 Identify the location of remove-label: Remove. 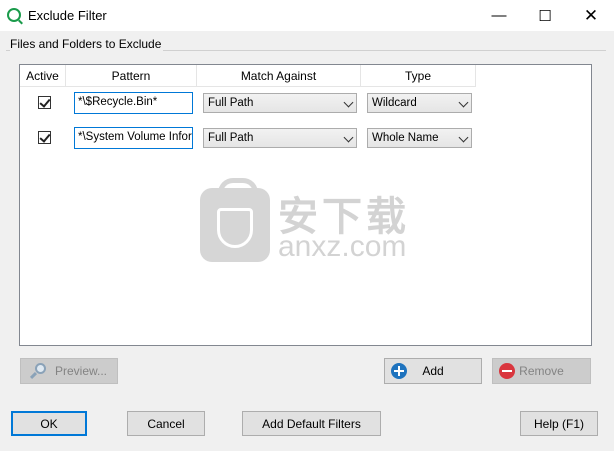
(541, 371).